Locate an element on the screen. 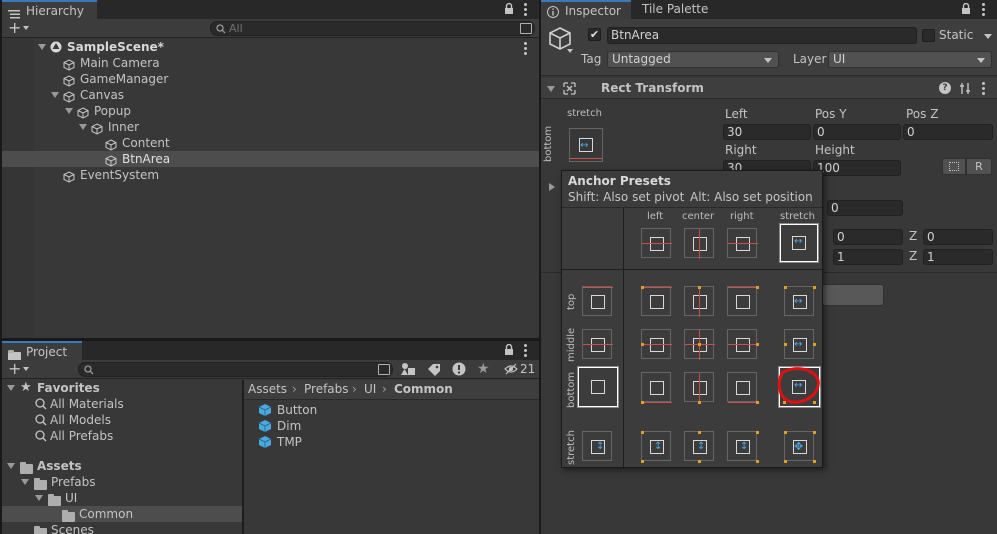 The image size is (997, 534). preset-none-left is located at coordinates (656, 243).